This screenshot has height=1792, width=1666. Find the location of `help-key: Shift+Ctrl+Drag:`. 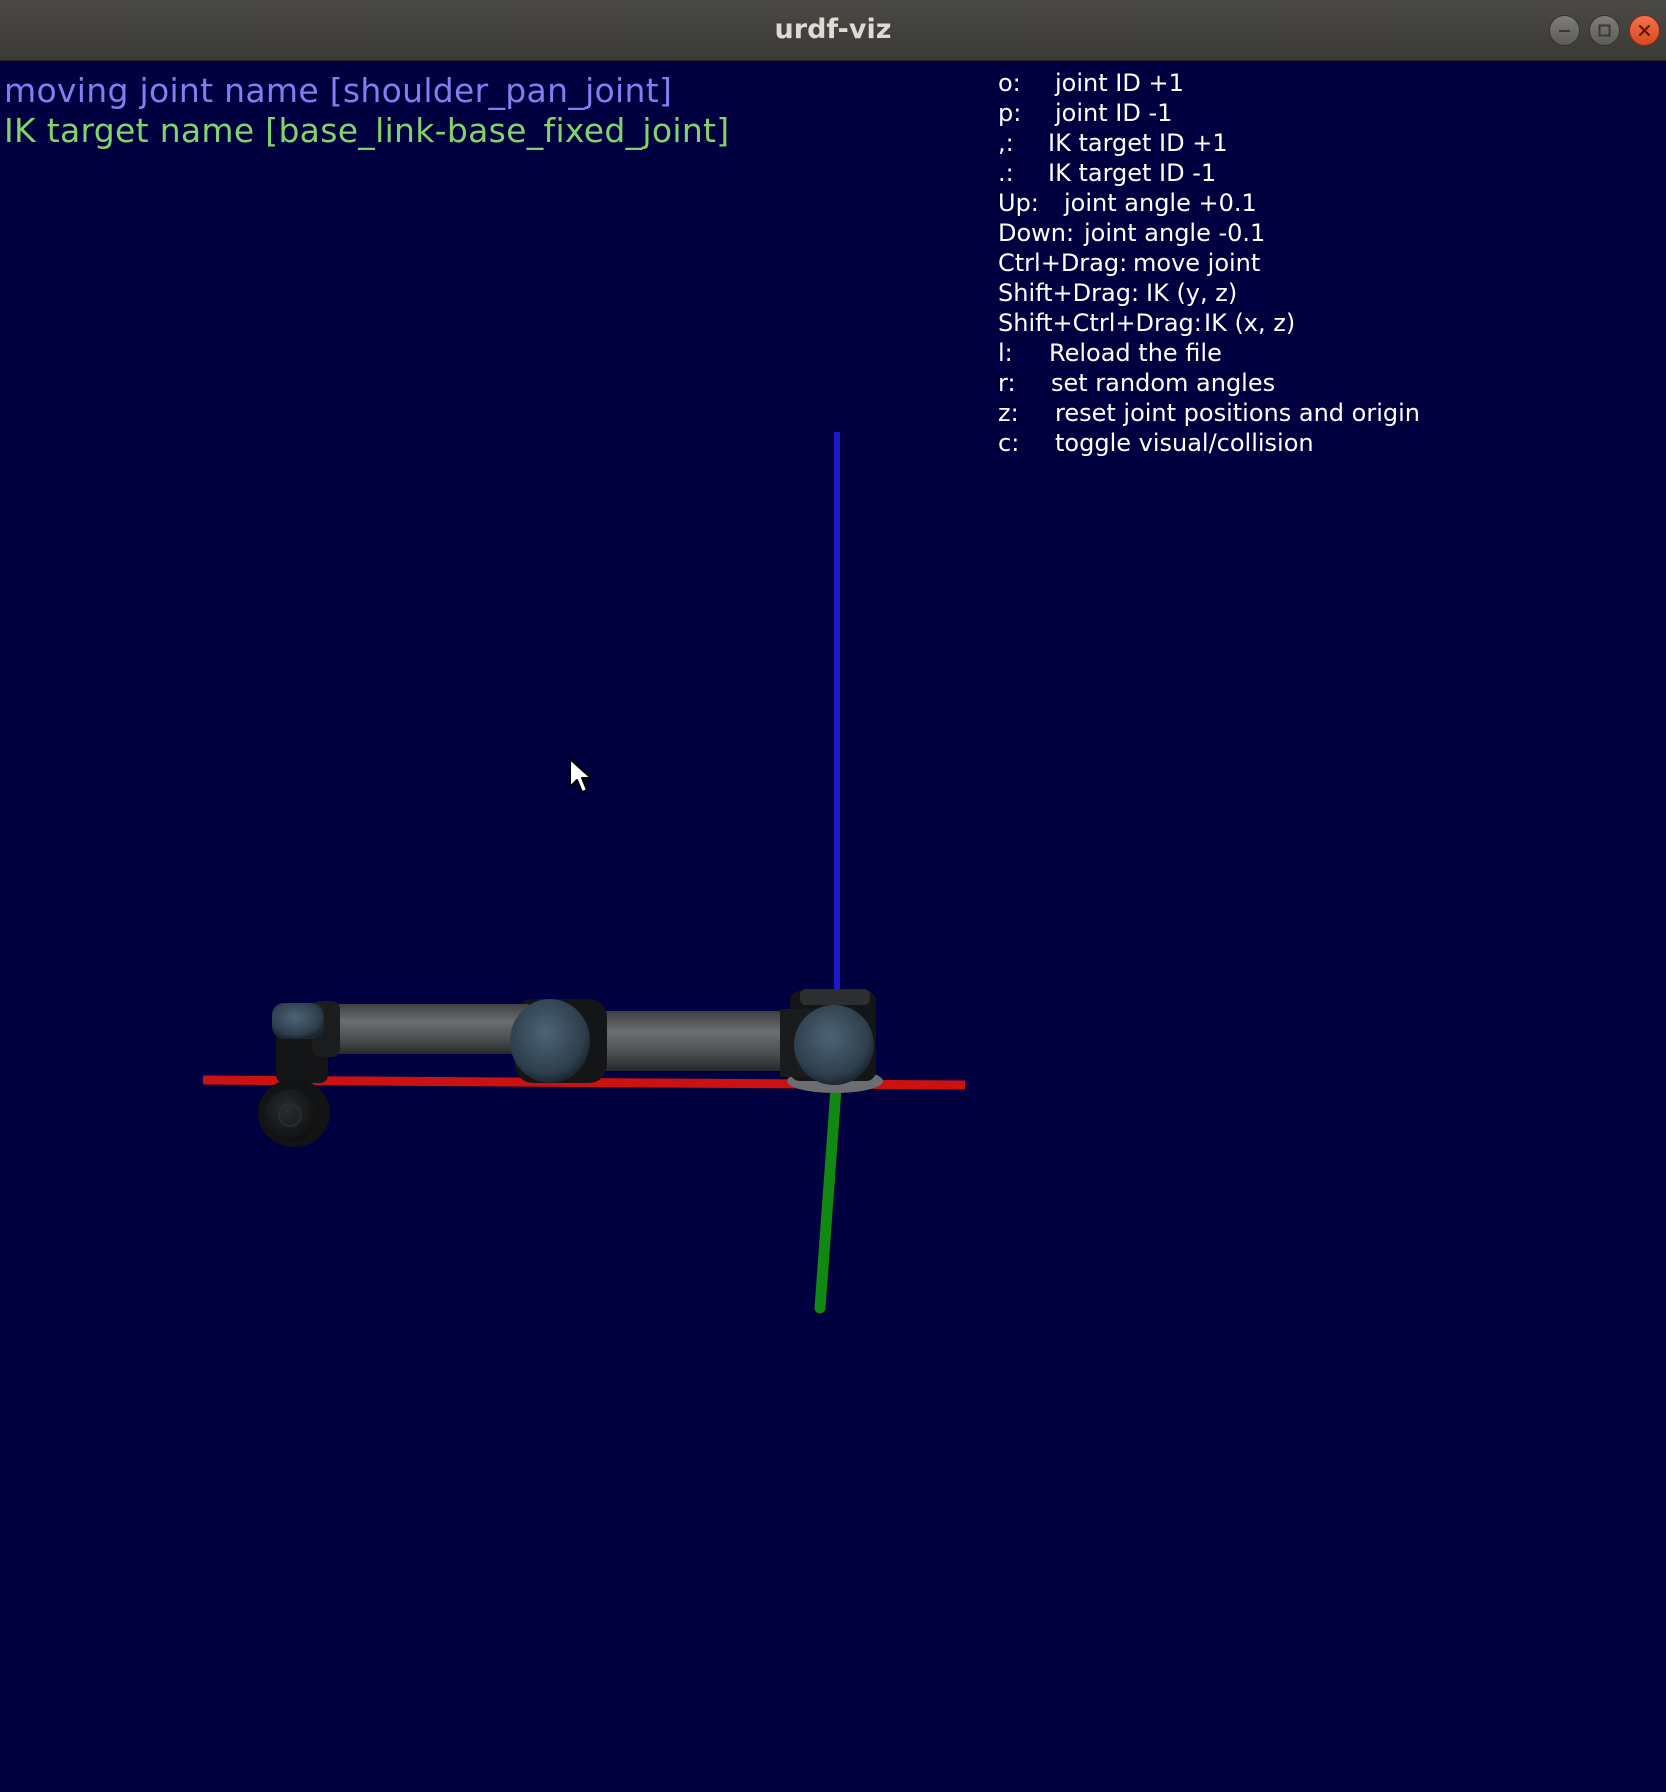

help-key: Shift+Ctrl+Drag: is located at coordinates (1100, 323).